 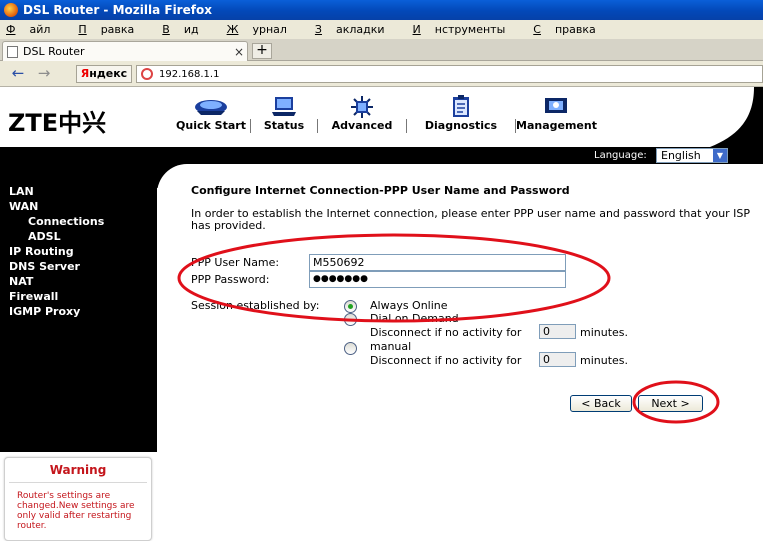 What do you see at coordinates (54, 51) in the screenshot?
I see `tab-title: DSL Router` at bounding box center [54, 51].